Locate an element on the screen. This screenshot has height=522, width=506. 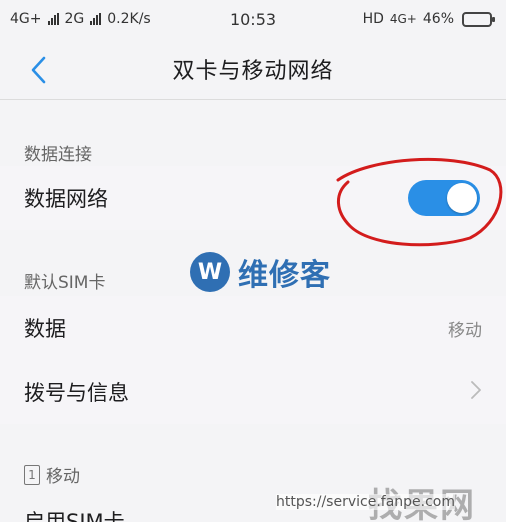
enable-sim-label: 启用SIM卡 is located at coordinates (74, 514).